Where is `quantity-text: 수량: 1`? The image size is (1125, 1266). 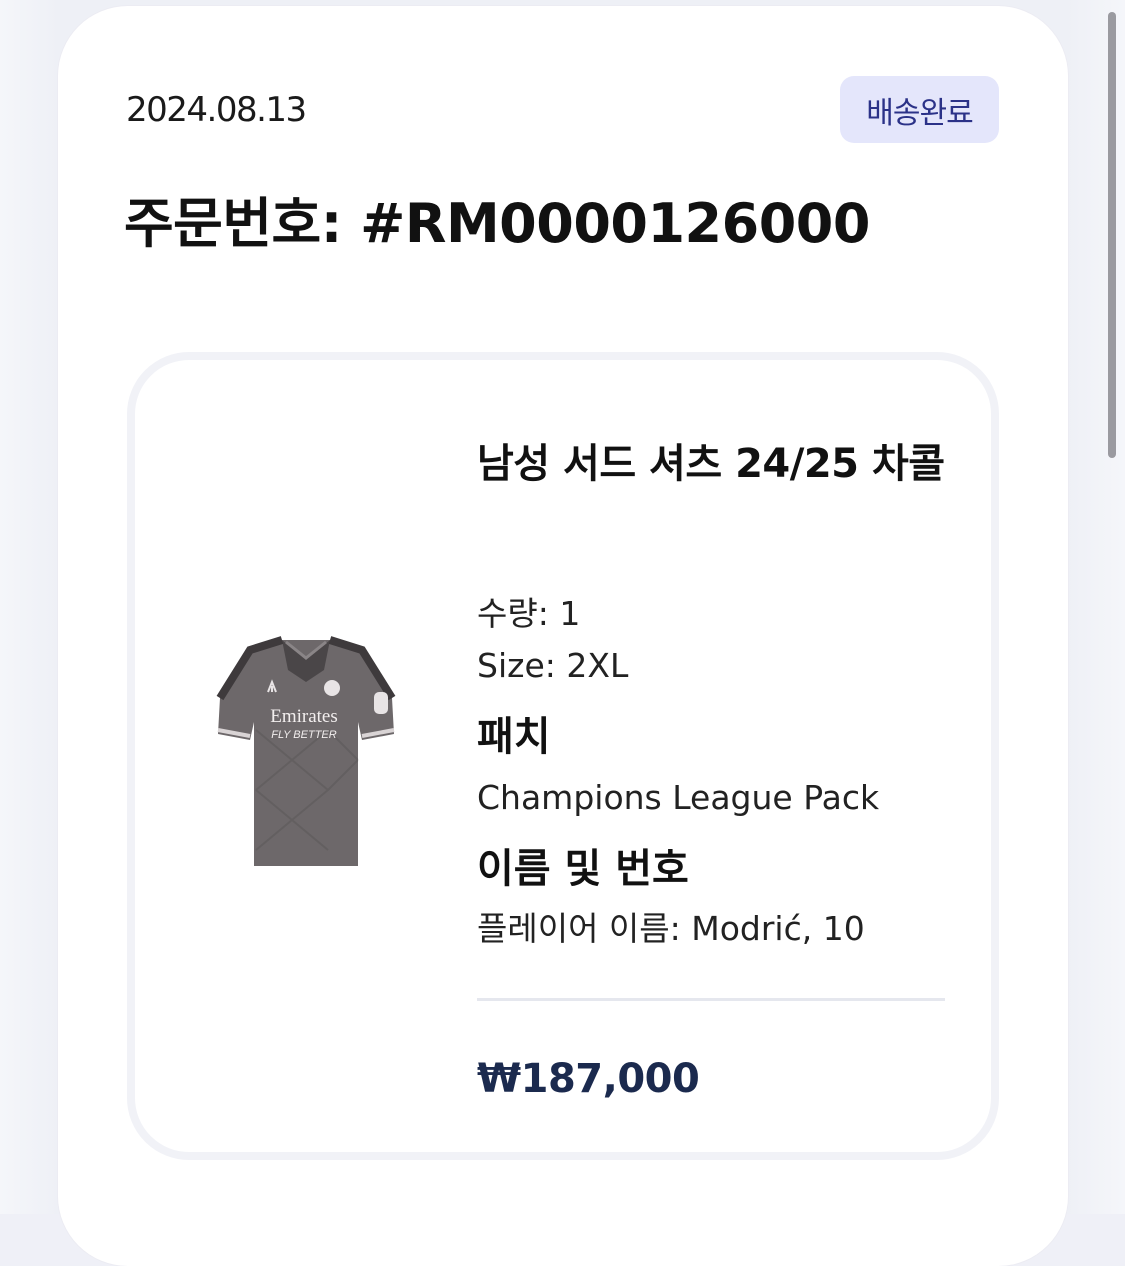 quantity-text: 수량: 1 is located at coordinates (529, 613).